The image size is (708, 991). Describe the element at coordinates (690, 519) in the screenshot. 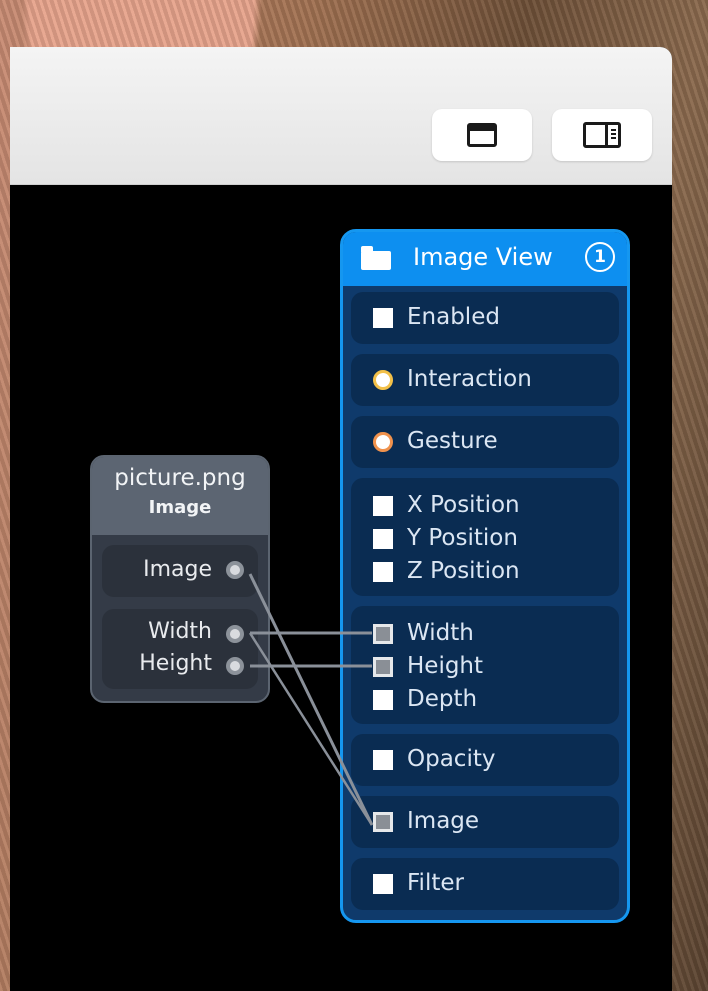

I see `wallpaper-edge` at that location.